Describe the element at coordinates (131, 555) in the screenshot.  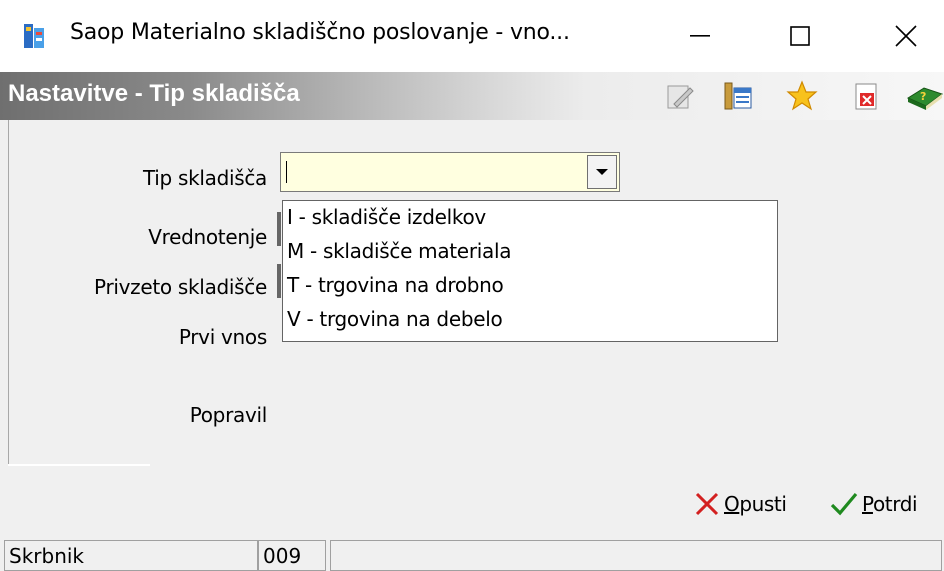
I see `status-user: Skrbnik` at that location.